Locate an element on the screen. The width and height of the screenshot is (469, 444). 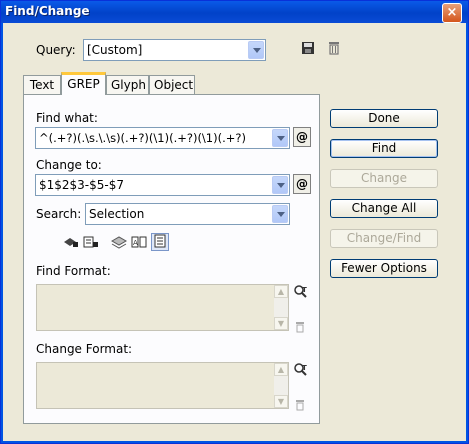
change-to-value: $1$2$3-$5-$7 is located at coordinates (82, 185).